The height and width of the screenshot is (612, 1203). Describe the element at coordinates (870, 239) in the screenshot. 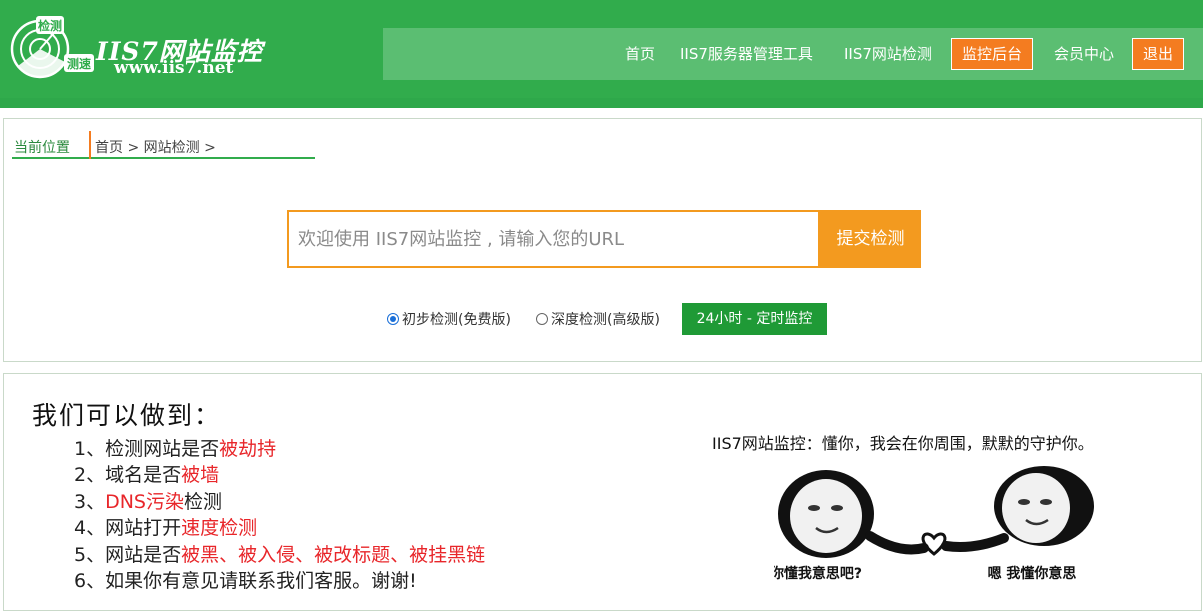

I see `submit-check-button: 提交检测` at that location.